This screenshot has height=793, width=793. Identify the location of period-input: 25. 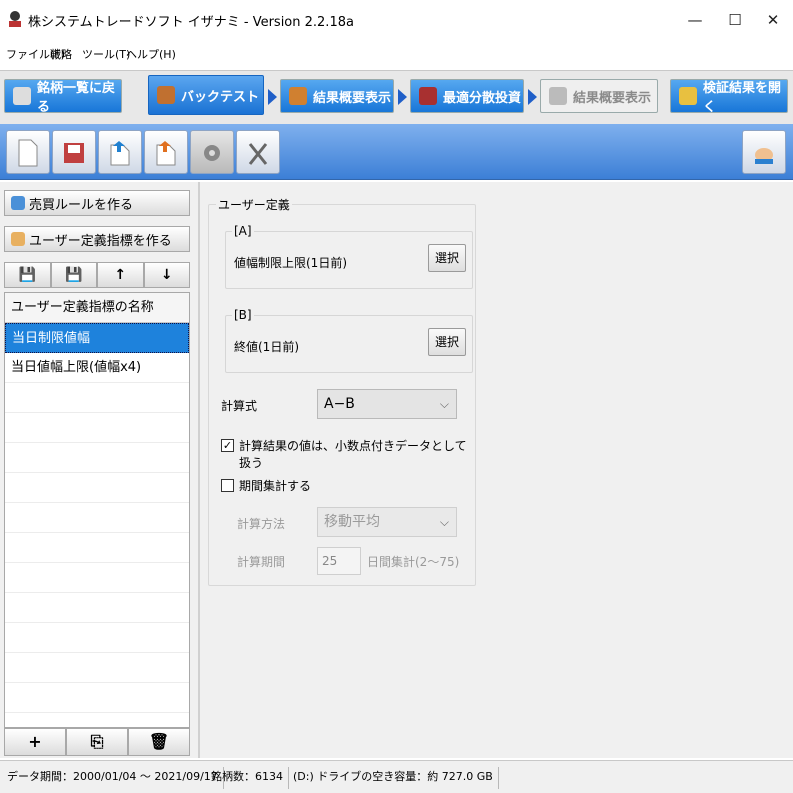
(339, 561).